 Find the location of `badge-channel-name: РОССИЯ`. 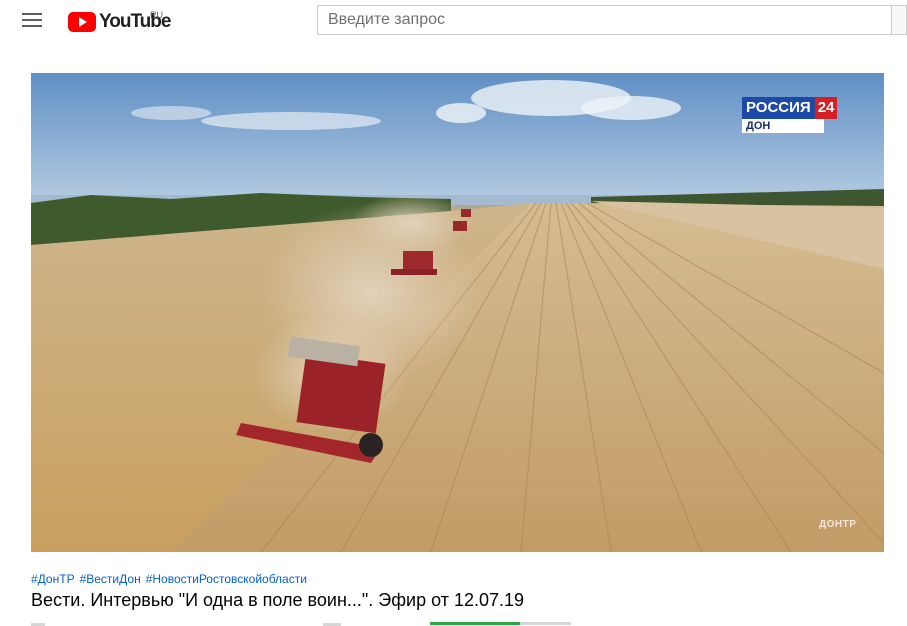

badge-channel-name: РОССИЯ is located at coordinates (778, 108).